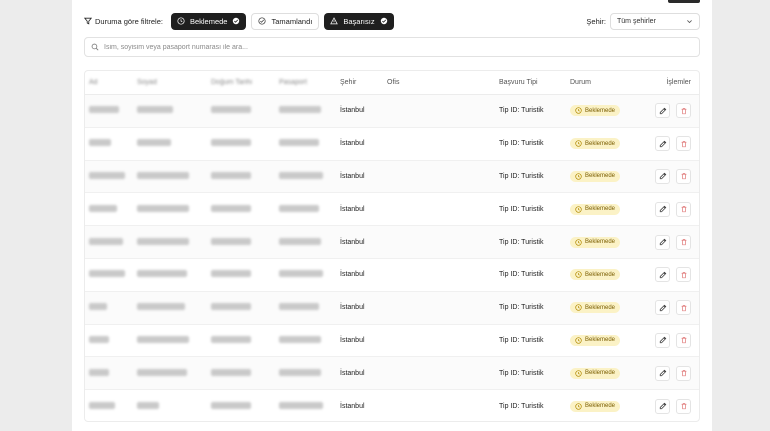  I want to click on filter-chip-pending: Beklemede, so click(208, 21).